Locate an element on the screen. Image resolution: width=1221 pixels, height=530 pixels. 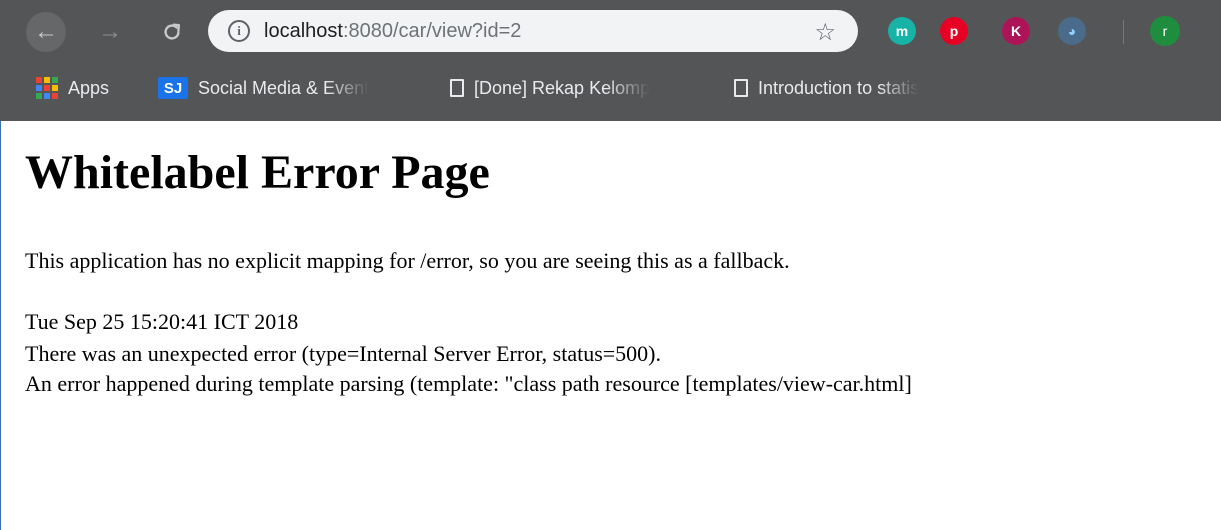
bookmark-apps: Apps is located at coordinates (72, 88).